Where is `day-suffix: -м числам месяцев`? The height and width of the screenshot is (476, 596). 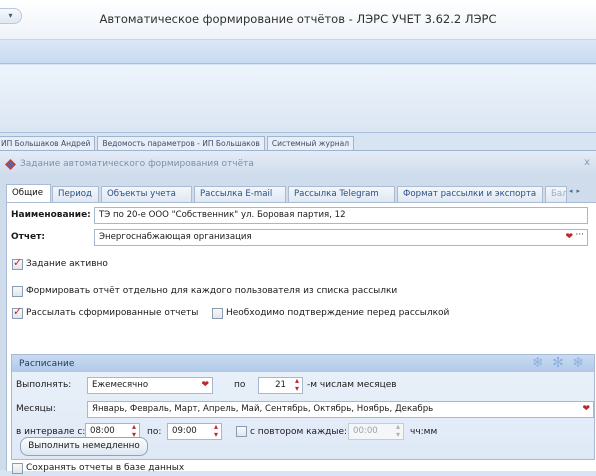 day-suffix: -м числам месяцев is located at coordinates (352, 385).